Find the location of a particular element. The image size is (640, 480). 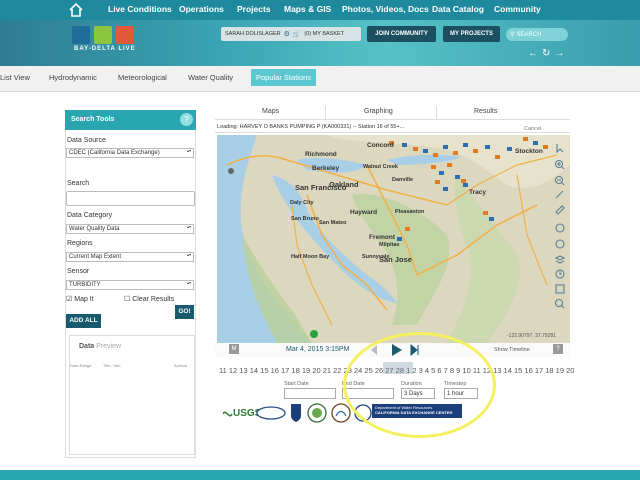

fullscreen-icon is located at coordinates (560, 289).